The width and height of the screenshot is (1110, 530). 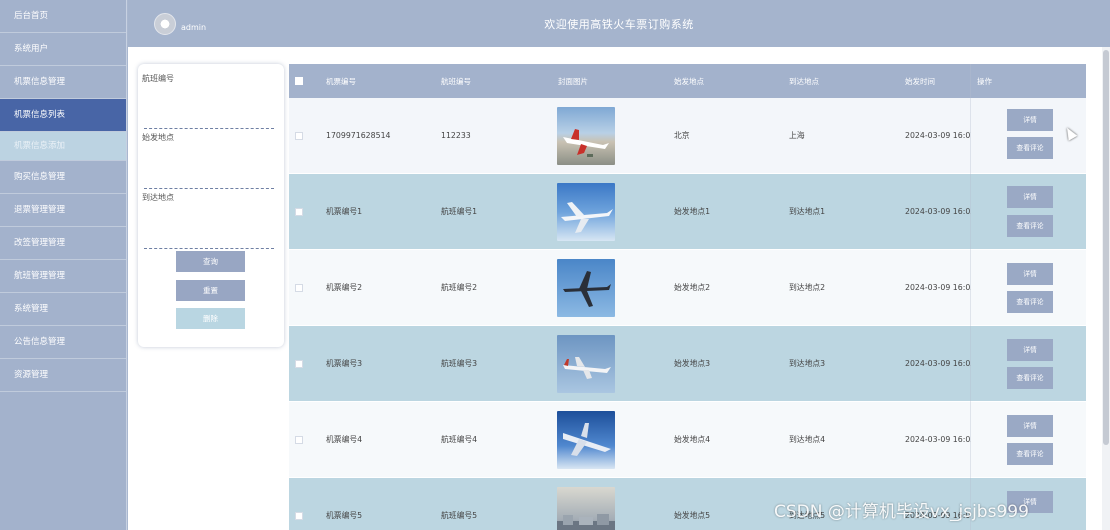 What do you see at coordinates (63, 342) in the screenshot?
I see `sidebar-item-notice-management: 公告信息管理` at bounding box center [63, 342].